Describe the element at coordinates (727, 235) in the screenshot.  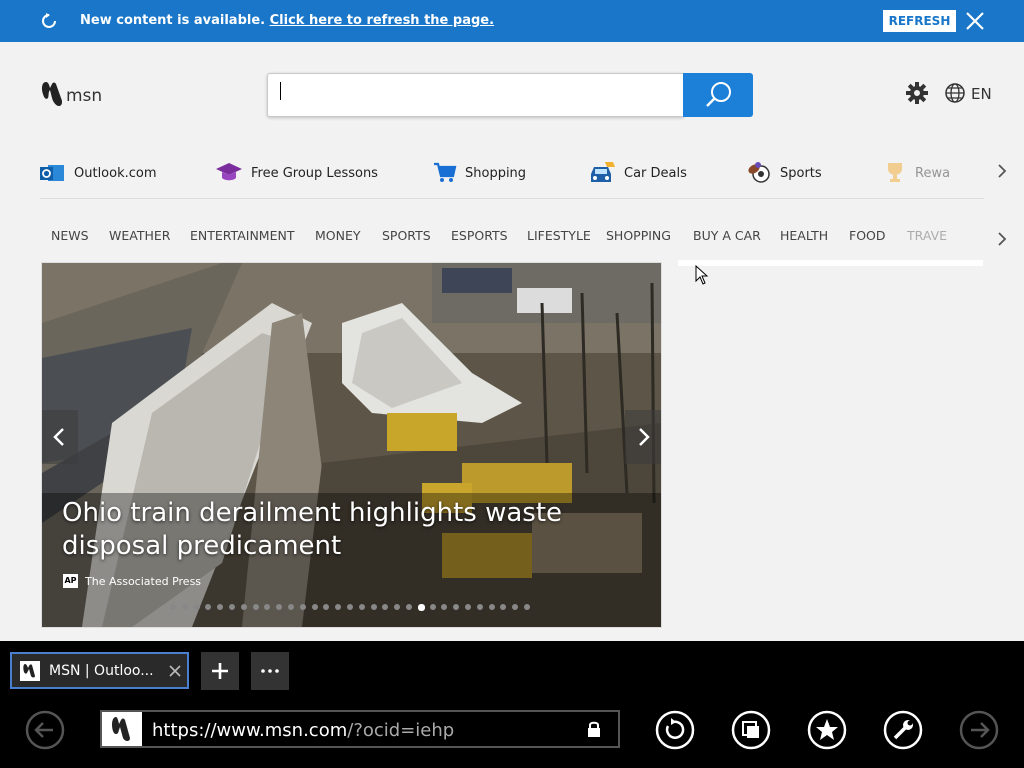
I see `nav-buy-a-car: BUY A CAR` at that location.